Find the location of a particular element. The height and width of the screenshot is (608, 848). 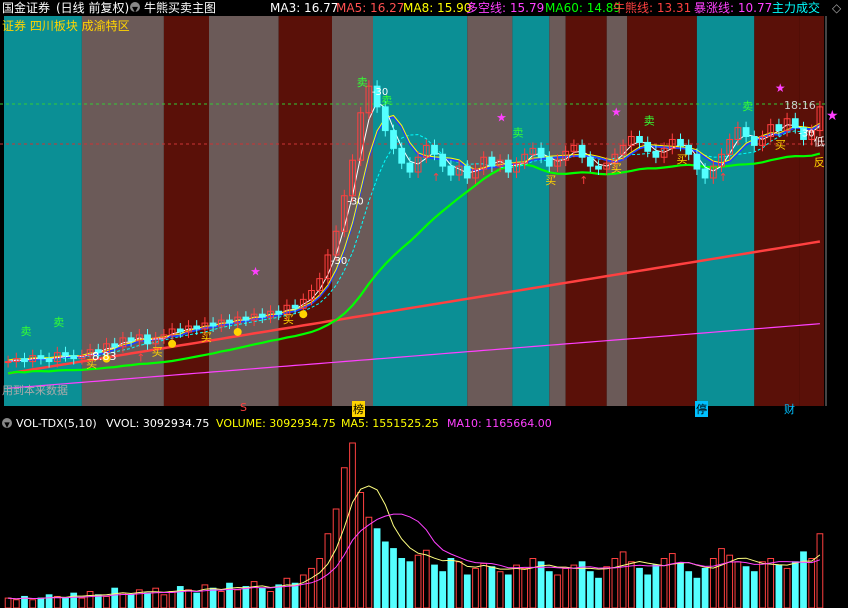

event-marker-ting: 停 is located at coordinates (701, 409).